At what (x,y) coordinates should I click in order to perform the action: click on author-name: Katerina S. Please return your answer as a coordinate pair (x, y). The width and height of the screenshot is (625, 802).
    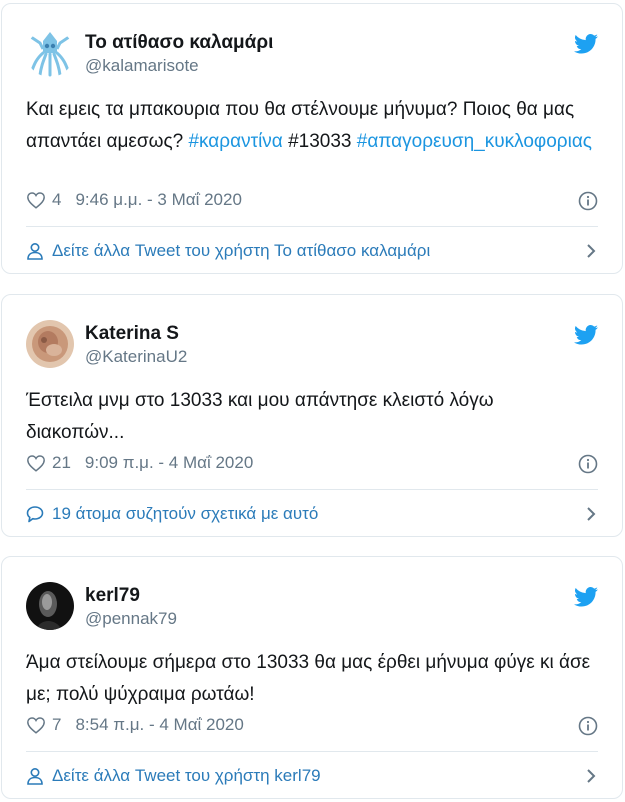
    Looking at the image, I should click on (132, 334).